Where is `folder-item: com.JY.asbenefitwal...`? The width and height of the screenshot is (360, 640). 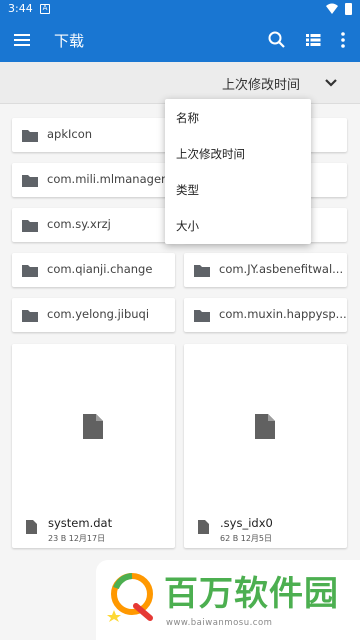 folder-item: com.JY.asbenefitwal... is located at coordinates (265, 270).